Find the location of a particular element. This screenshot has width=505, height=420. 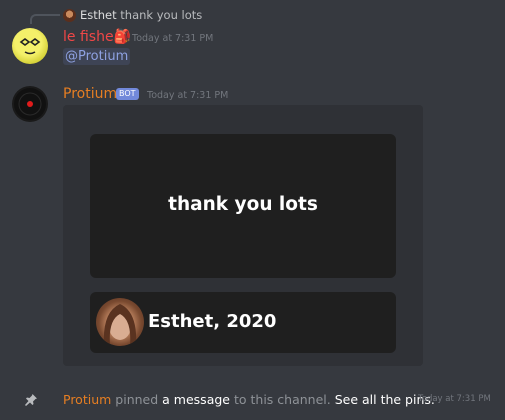

reply-text: thank you lots is located at coordinates (161, 15).